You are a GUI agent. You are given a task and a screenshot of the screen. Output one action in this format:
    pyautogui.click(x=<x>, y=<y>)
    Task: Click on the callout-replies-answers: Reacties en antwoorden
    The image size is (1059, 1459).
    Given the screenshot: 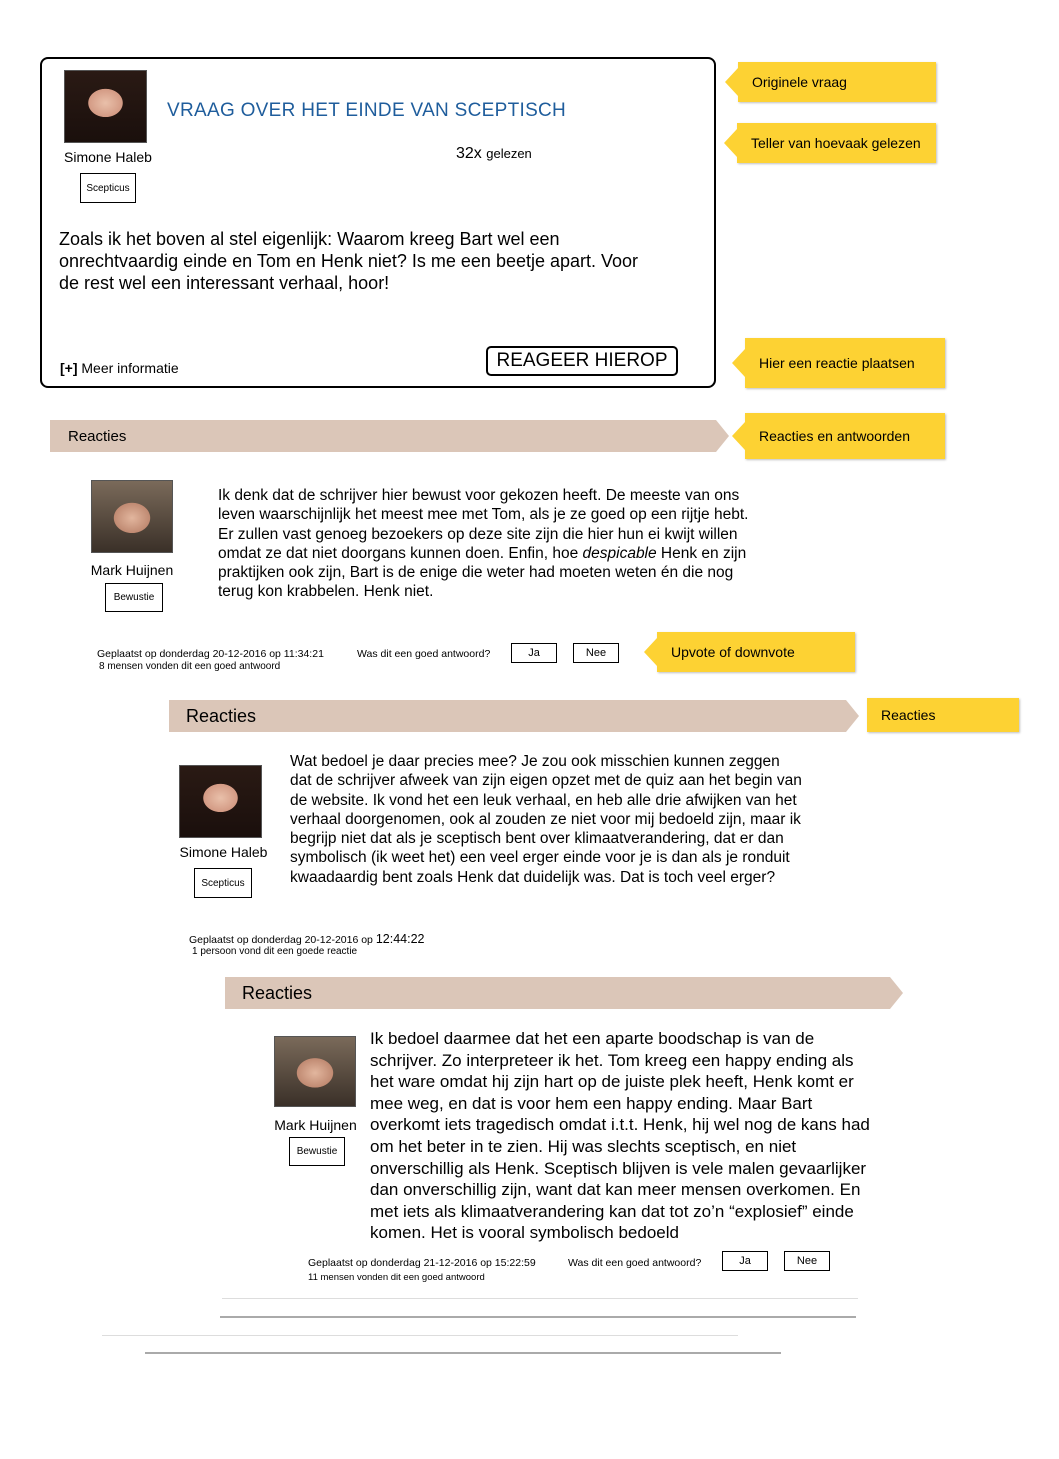 What is the action you would take?
    pyautogui.click(x=845, y=436)
    